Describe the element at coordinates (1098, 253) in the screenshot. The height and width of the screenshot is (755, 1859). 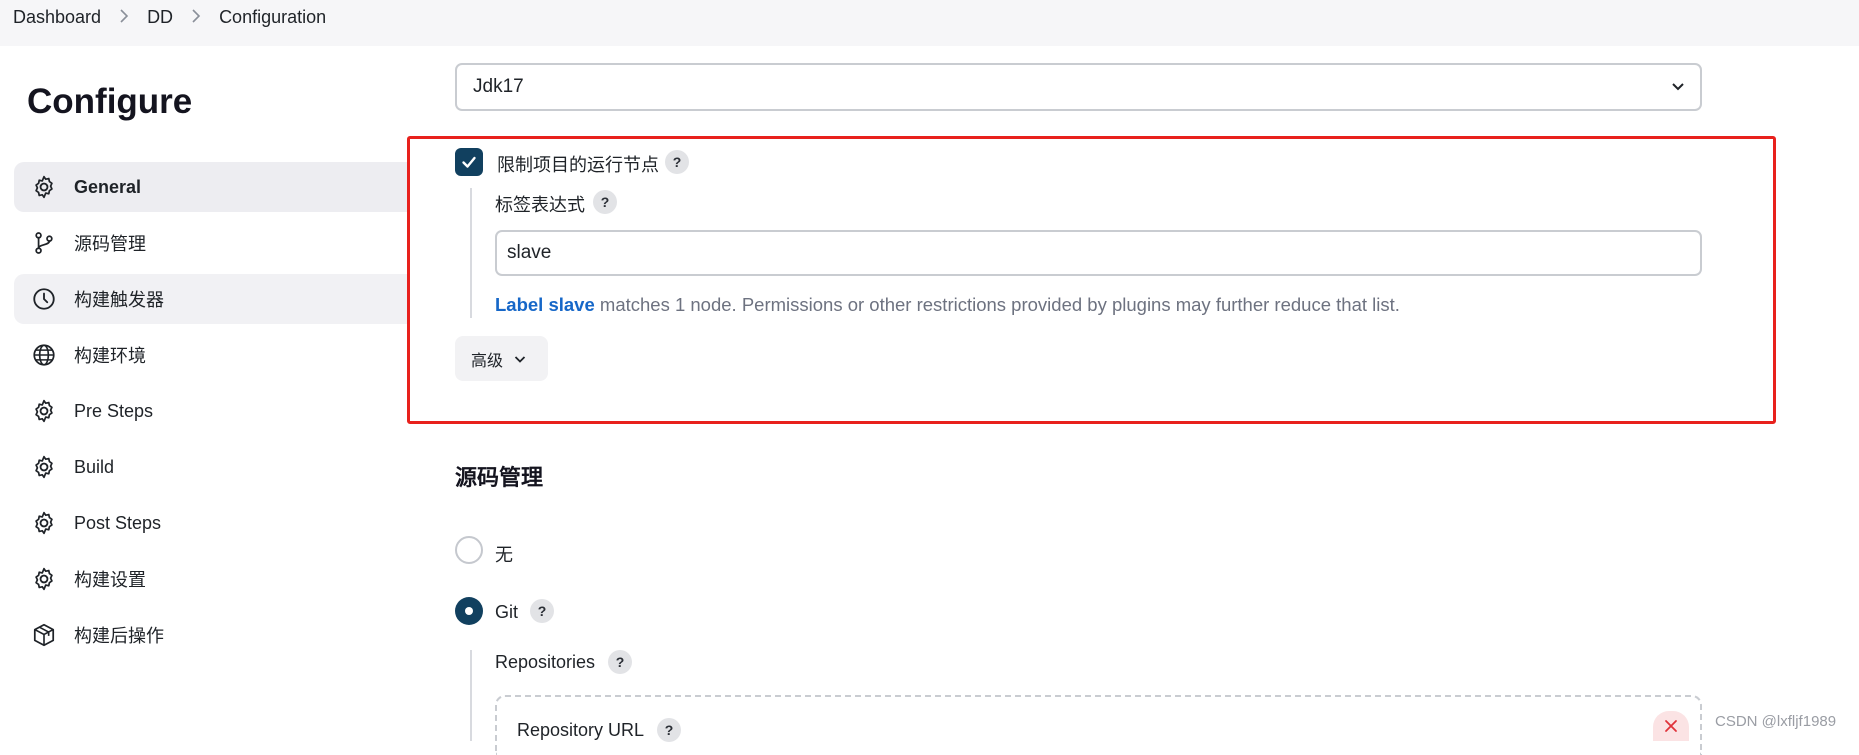
I see `label-expression-input: slave` at that location.